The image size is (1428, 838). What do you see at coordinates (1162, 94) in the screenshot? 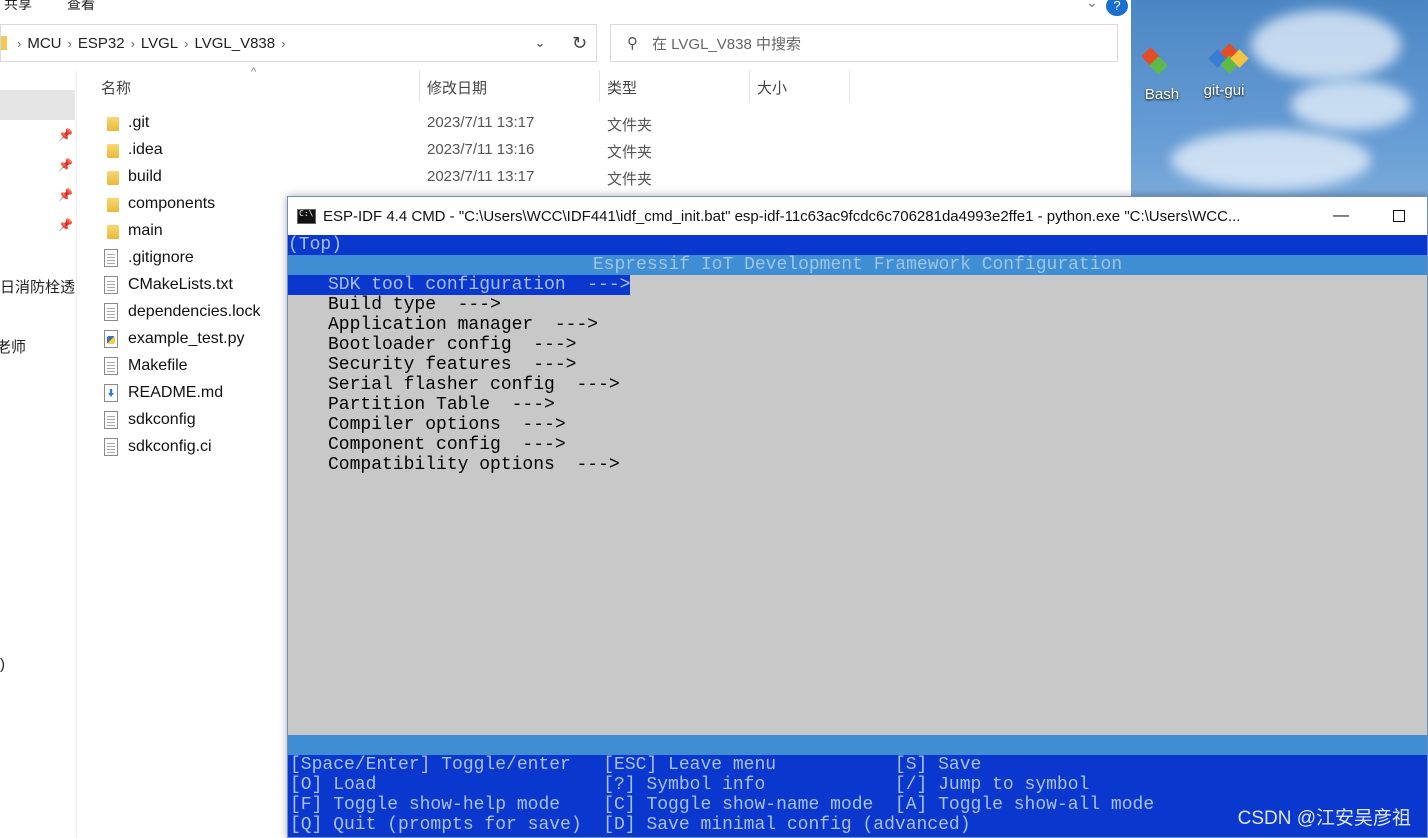
I see `desktop-icon-label: Bash` at bounding box center [1162, 94].